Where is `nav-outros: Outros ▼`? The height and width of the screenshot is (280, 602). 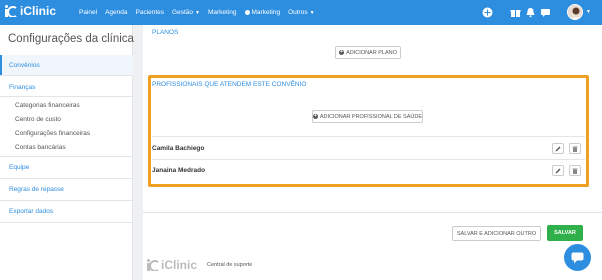 nav-outros: Outros ▼ is located at coordinates (301, 12).